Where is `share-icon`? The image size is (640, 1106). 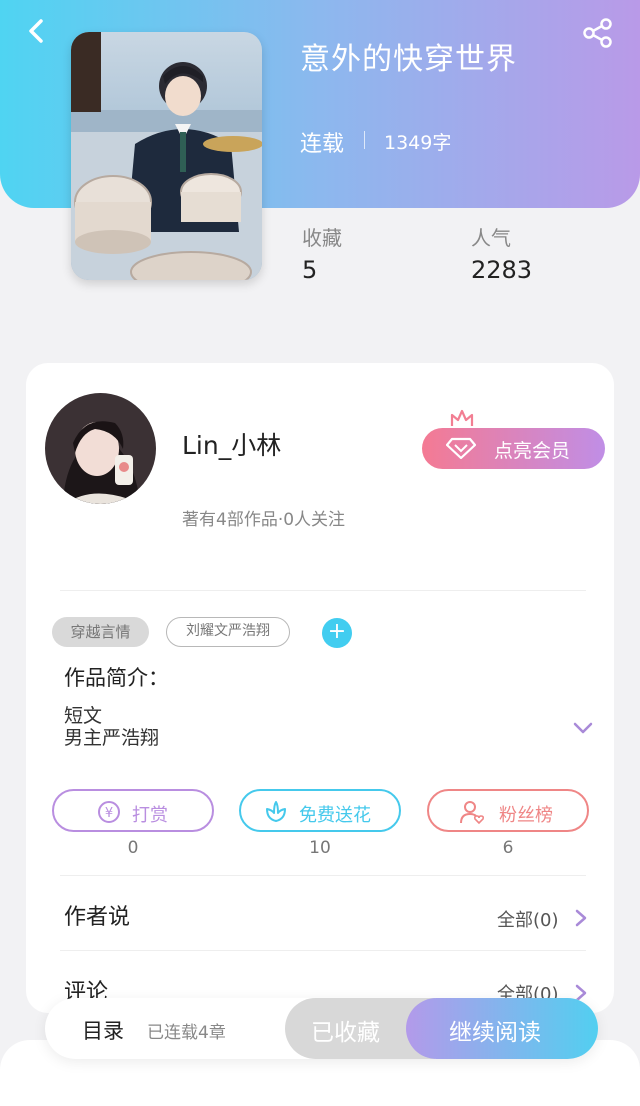 share-icon is located at coordinates (597, 33).